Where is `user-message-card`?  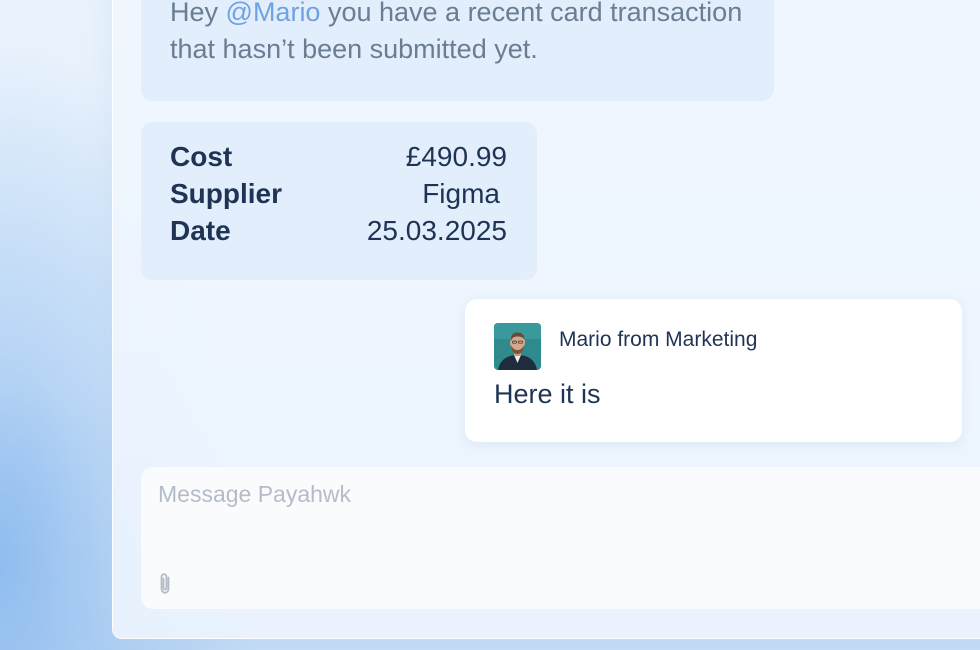
user-message-card is located at coordinates (713, 370).